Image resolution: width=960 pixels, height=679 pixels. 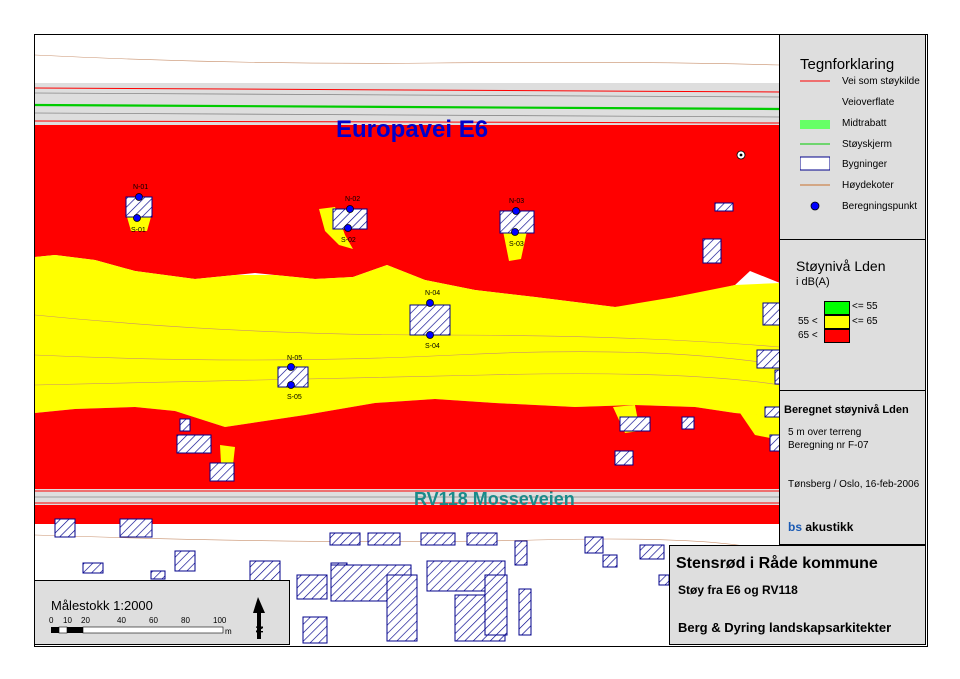 What do you see at coordinates (785, 627) in the screenshot?
I see `project-author: Berg & Dyring landskapsarkitekter` at bounding box center [785, 627].